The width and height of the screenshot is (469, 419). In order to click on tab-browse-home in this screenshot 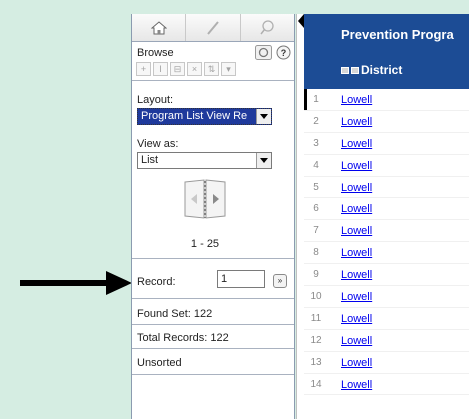, I will do `click(159, 27)`.